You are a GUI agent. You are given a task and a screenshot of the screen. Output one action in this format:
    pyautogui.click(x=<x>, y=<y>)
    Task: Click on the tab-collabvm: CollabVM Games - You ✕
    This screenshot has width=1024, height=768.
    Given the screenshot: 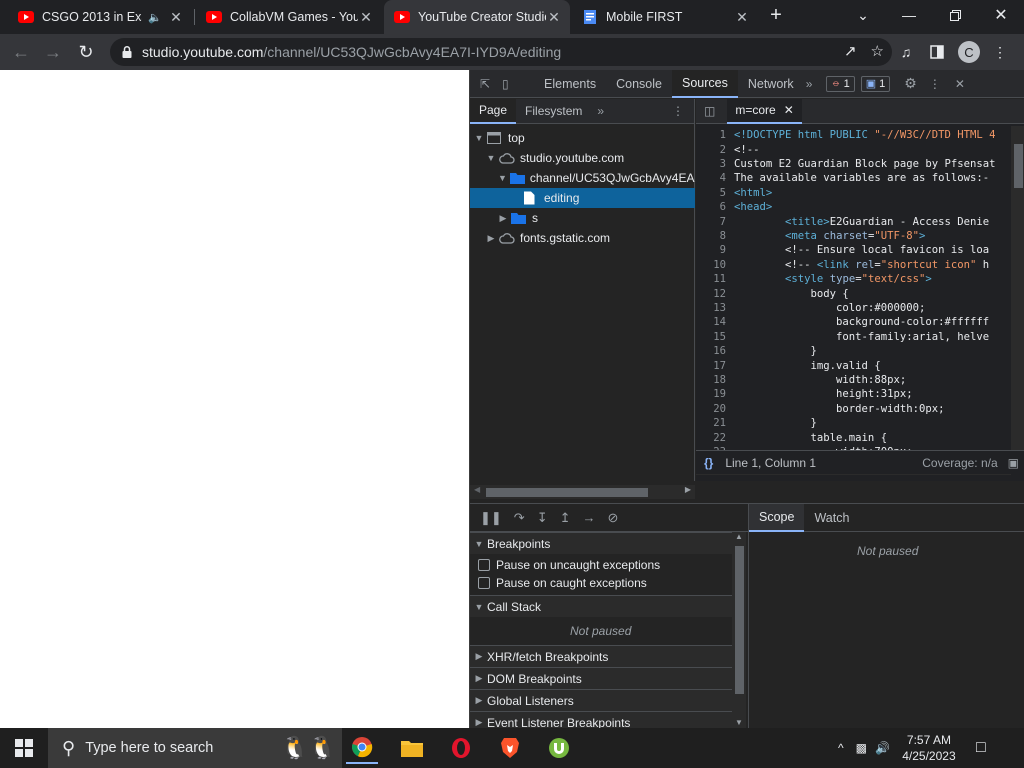 What is the action you would take?
    pyautogui.click(x=289, y=17)
    